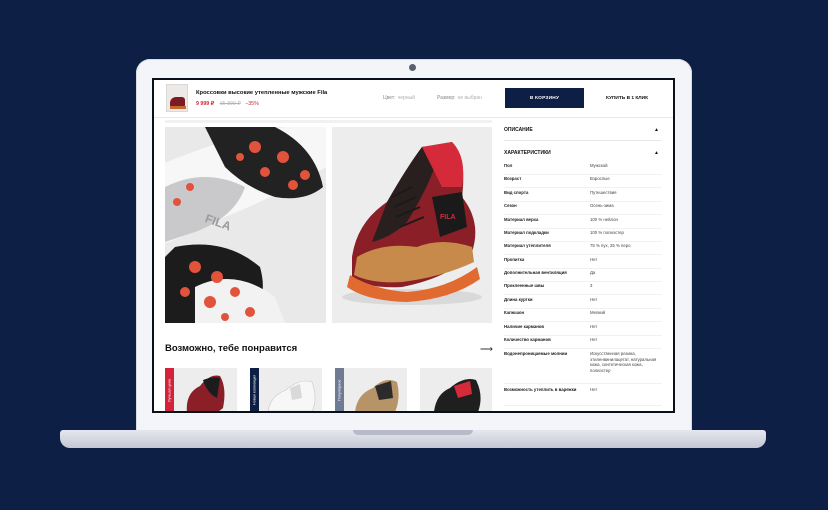 The height and width of the screenshot is (510, 828). I want to click on characteristic-row: Количество карманов Нет, so click(583, 342).